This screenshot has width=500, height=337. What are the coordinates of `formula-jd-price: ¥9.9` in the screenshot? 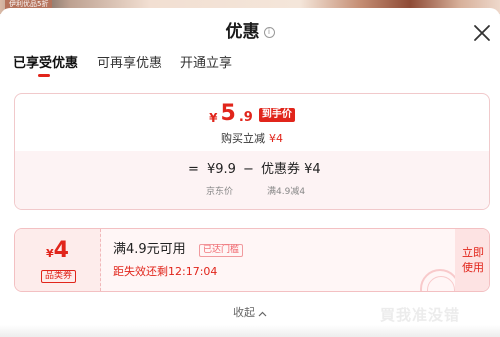 It's located at (221, 169).